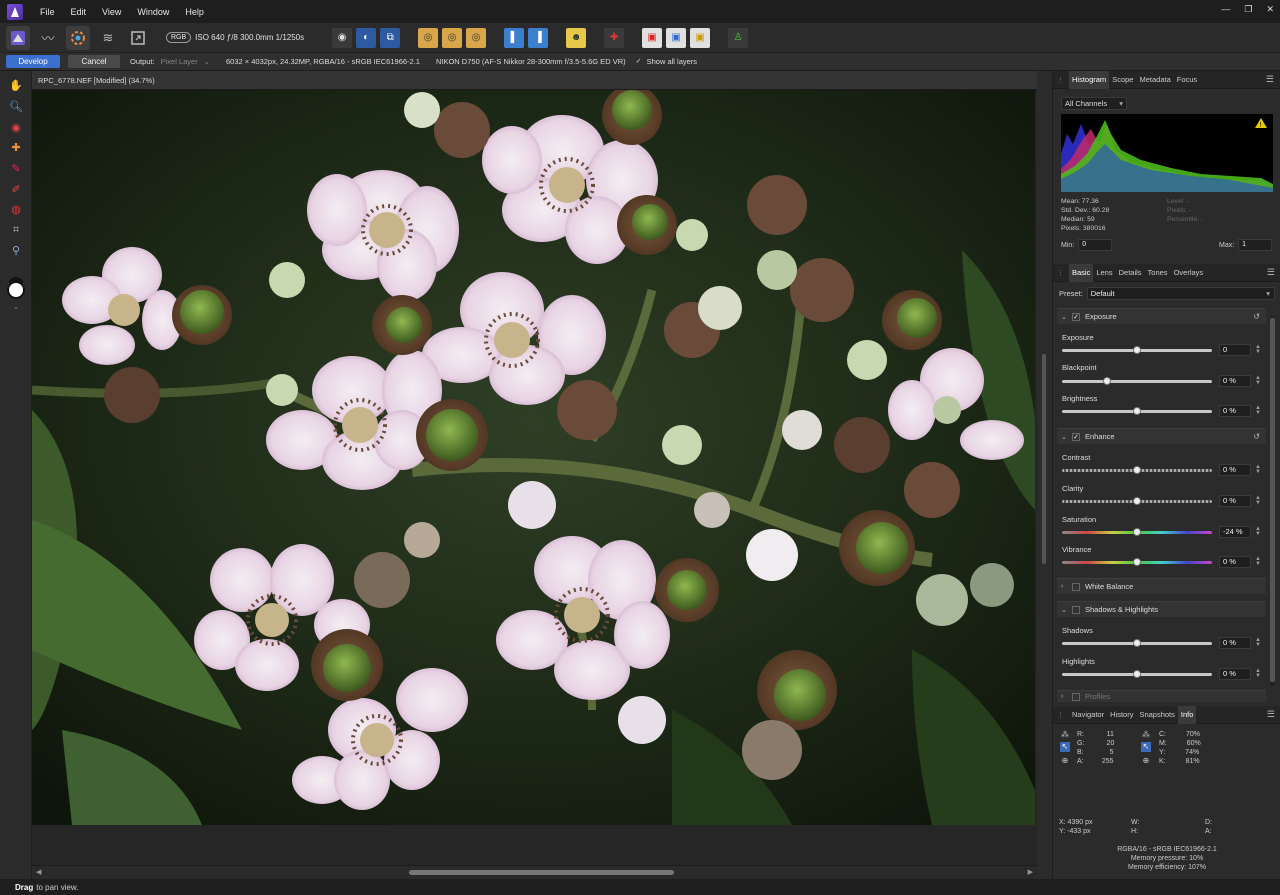 This screenshot has width=1280, height=895. Describe the element at coordinates (1187, 714) in the screenshot. I see `tab-info: Info` at that location.